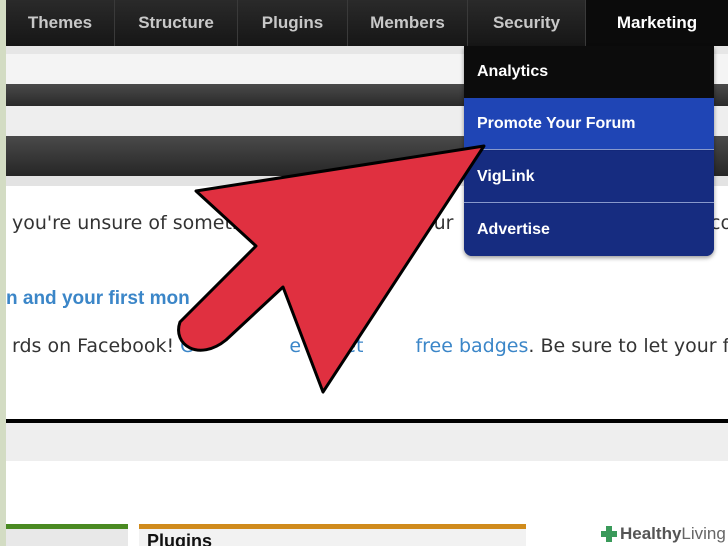 This screenshot has width=728, height=546. I want to click on healthy-living-watermark: Healthy Living, so click(662, 534).